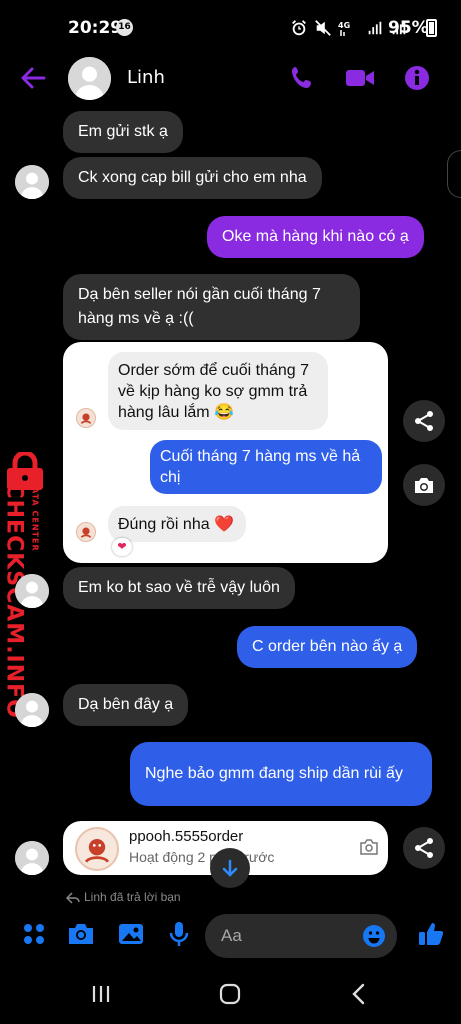  I want to click on save-image-button, so click(424, 485).